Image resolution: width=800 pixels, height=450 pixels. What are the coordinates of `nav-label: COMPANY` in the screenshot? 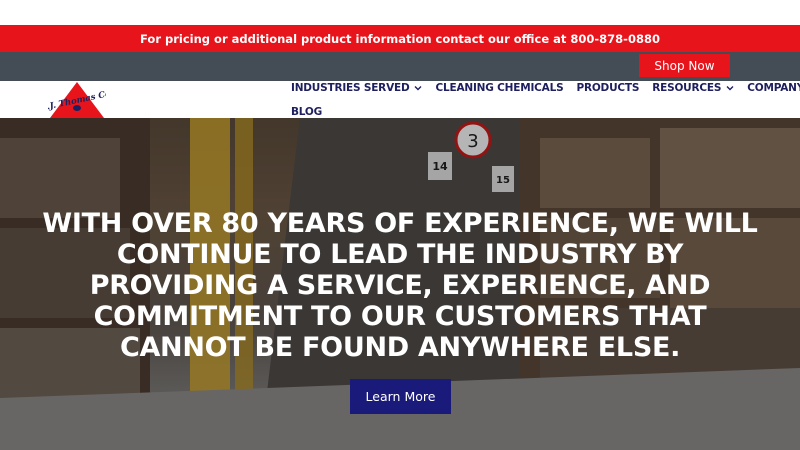 It's located at (773, 88).